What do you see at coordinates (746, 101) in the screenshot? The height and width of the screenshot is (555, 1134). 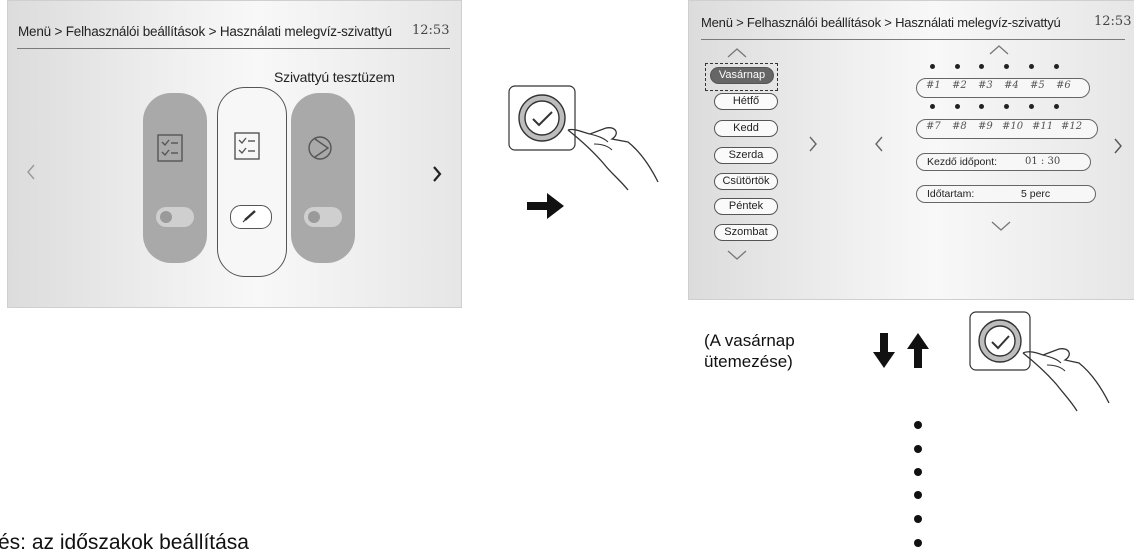 I see `day-button-hetfo: Hétfő` at bounding box center [746, 101].